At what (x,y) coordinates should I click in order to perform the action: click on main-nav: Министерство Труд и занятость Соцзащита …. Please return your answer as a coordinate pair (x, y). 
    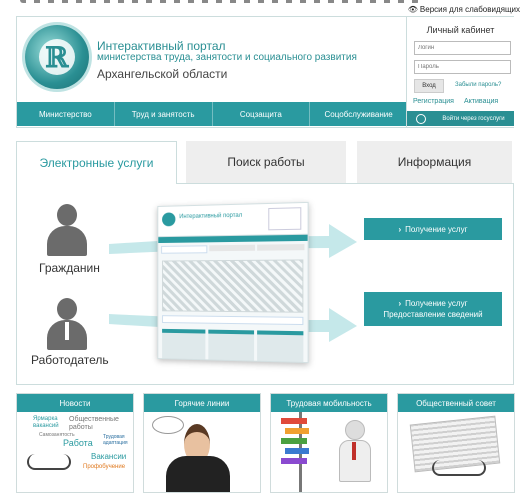
    Looking at the image, I should click on (212, 114).